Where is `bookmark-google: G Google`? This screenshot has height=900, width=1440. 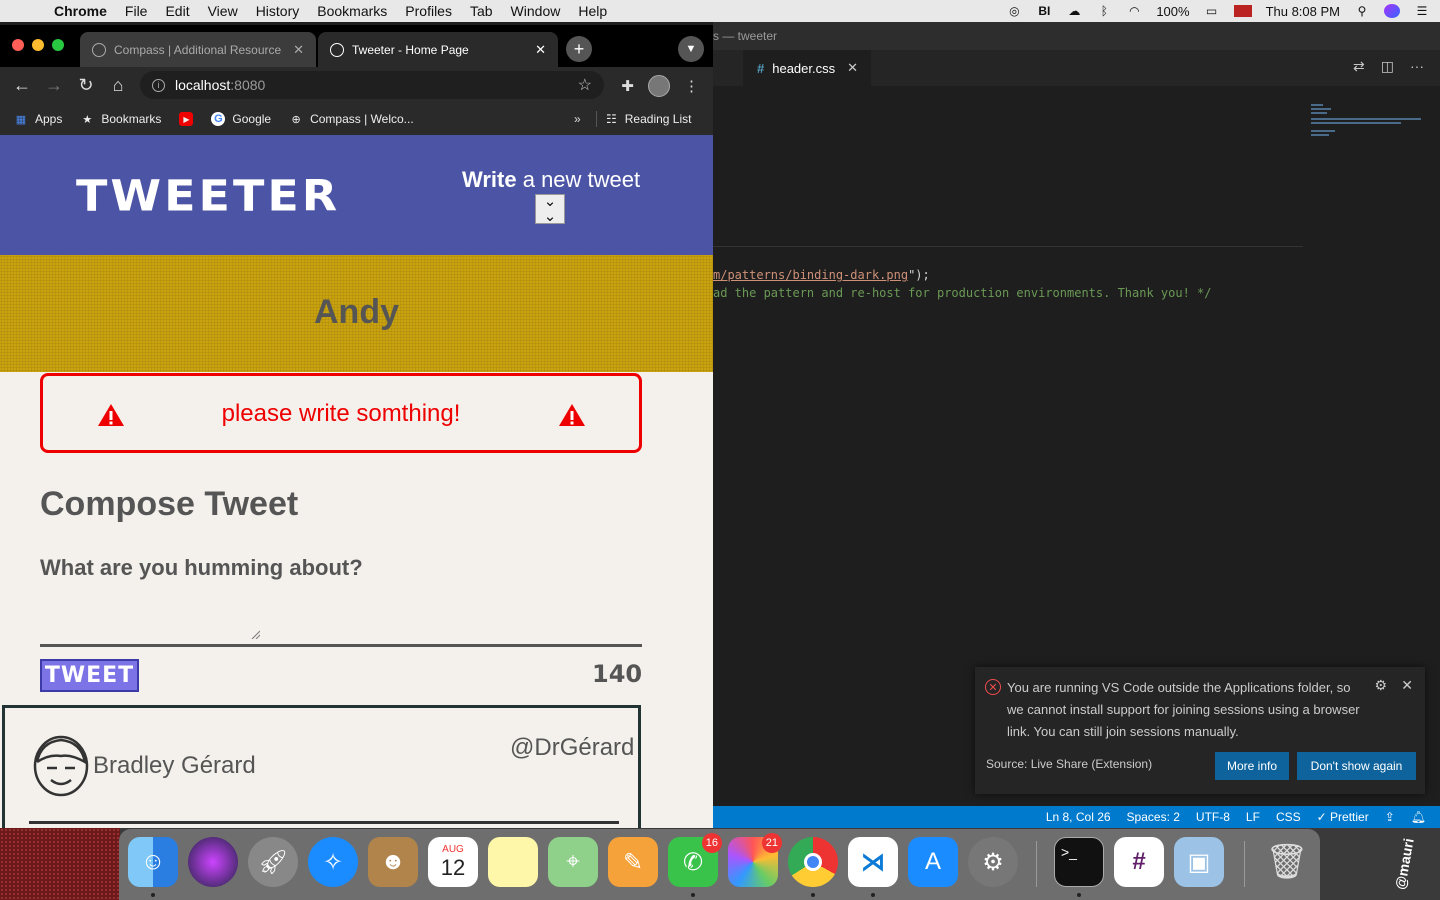
bookmark-google: G Google is located at coordinates (241, 119).